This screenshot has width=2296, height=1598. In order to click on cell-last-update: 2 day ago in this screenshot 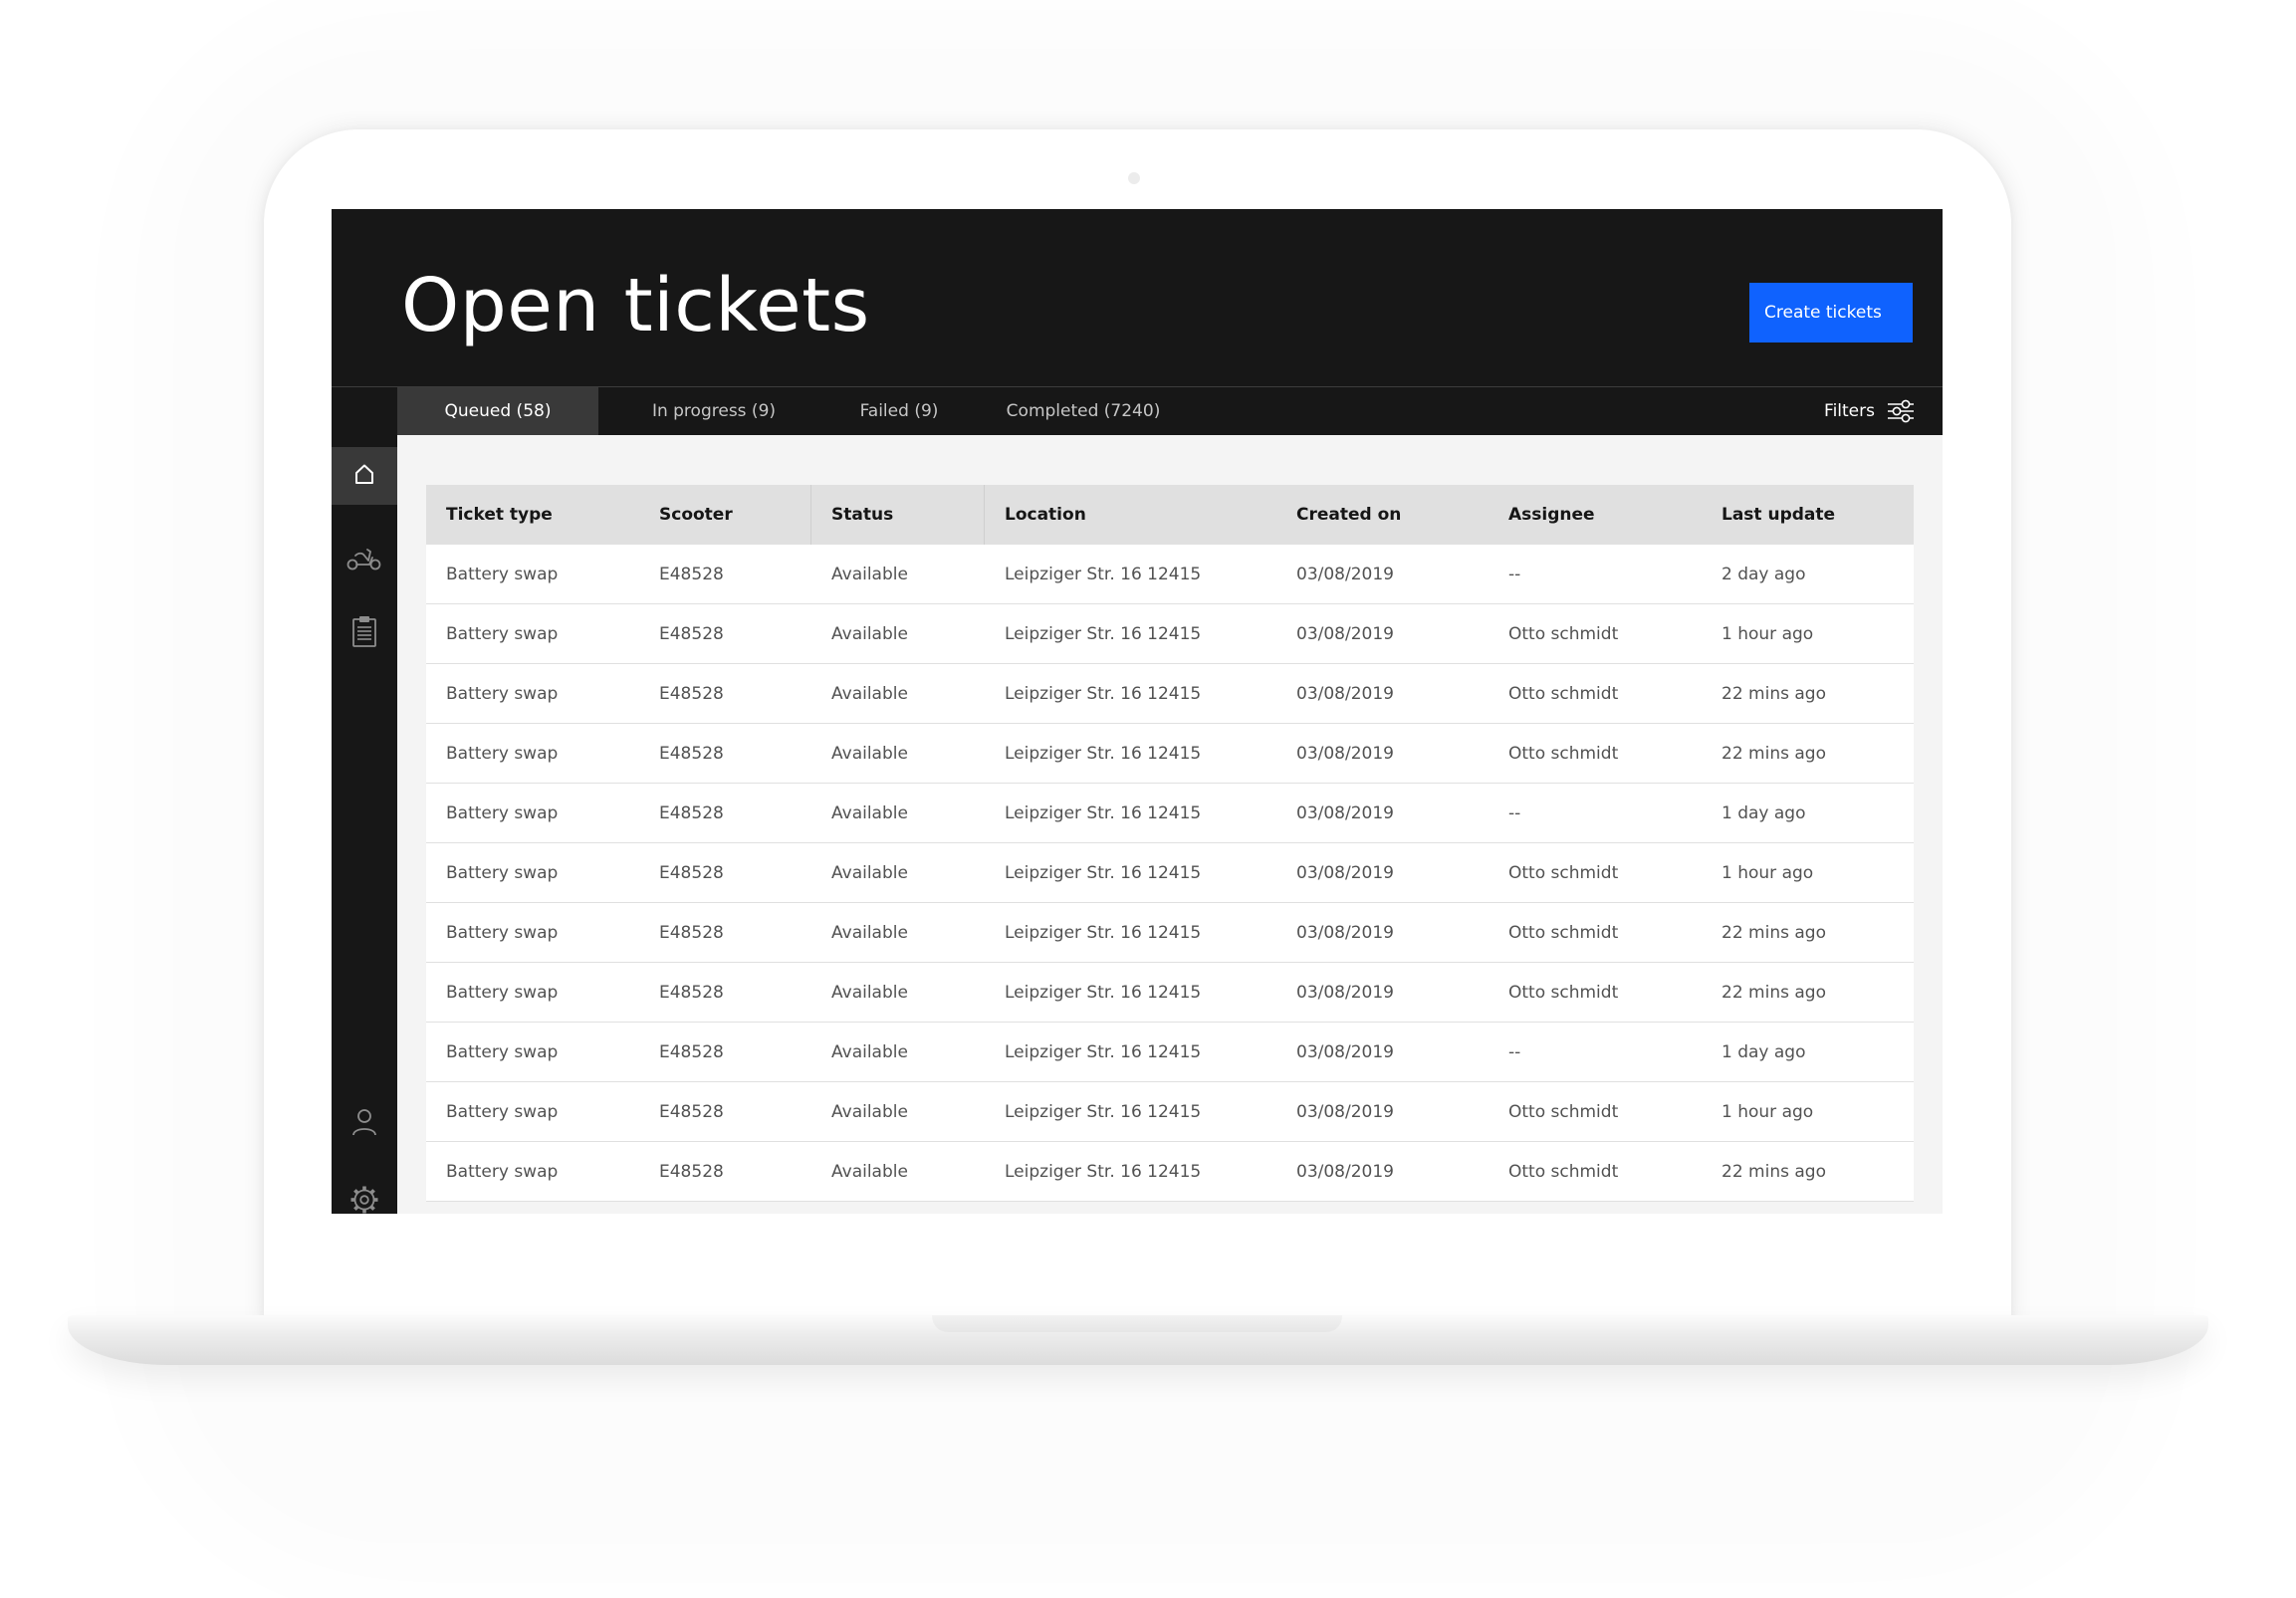, I will do `click(1764, 574)`.